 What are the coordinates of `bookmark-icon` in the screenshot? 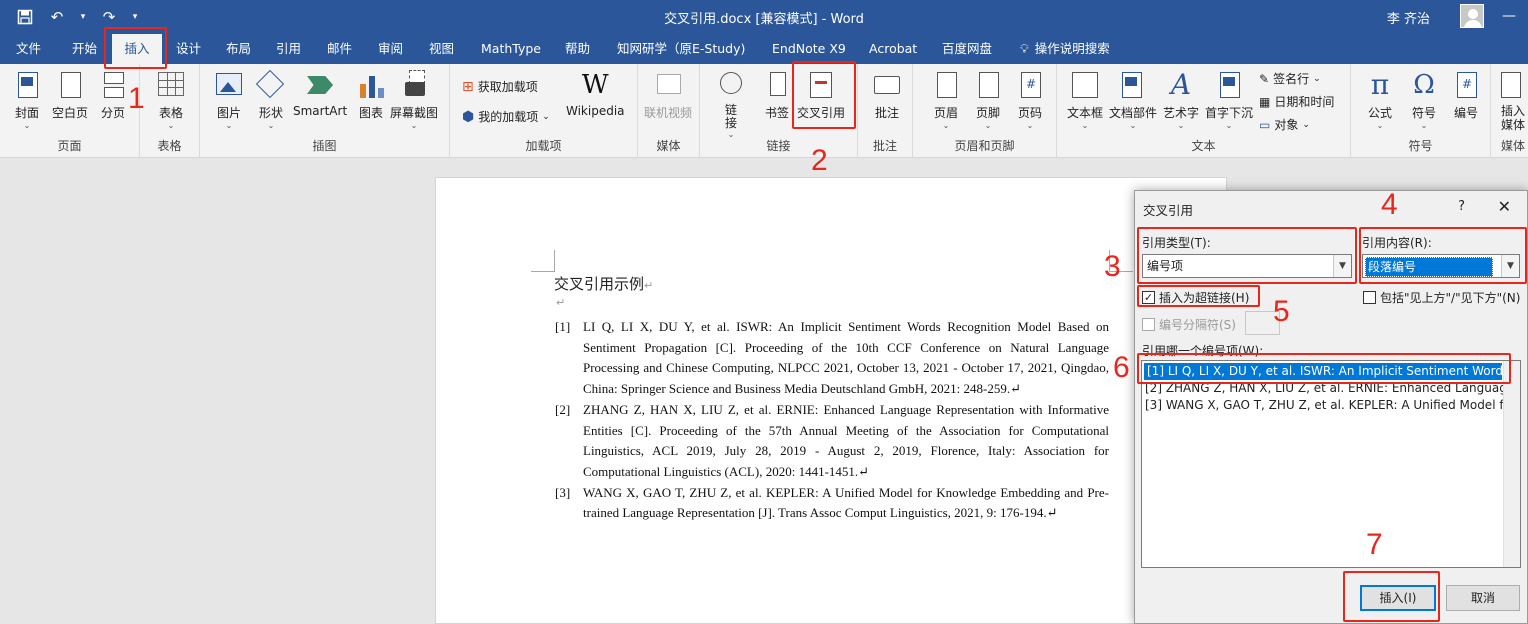 It's located at (777, 85).